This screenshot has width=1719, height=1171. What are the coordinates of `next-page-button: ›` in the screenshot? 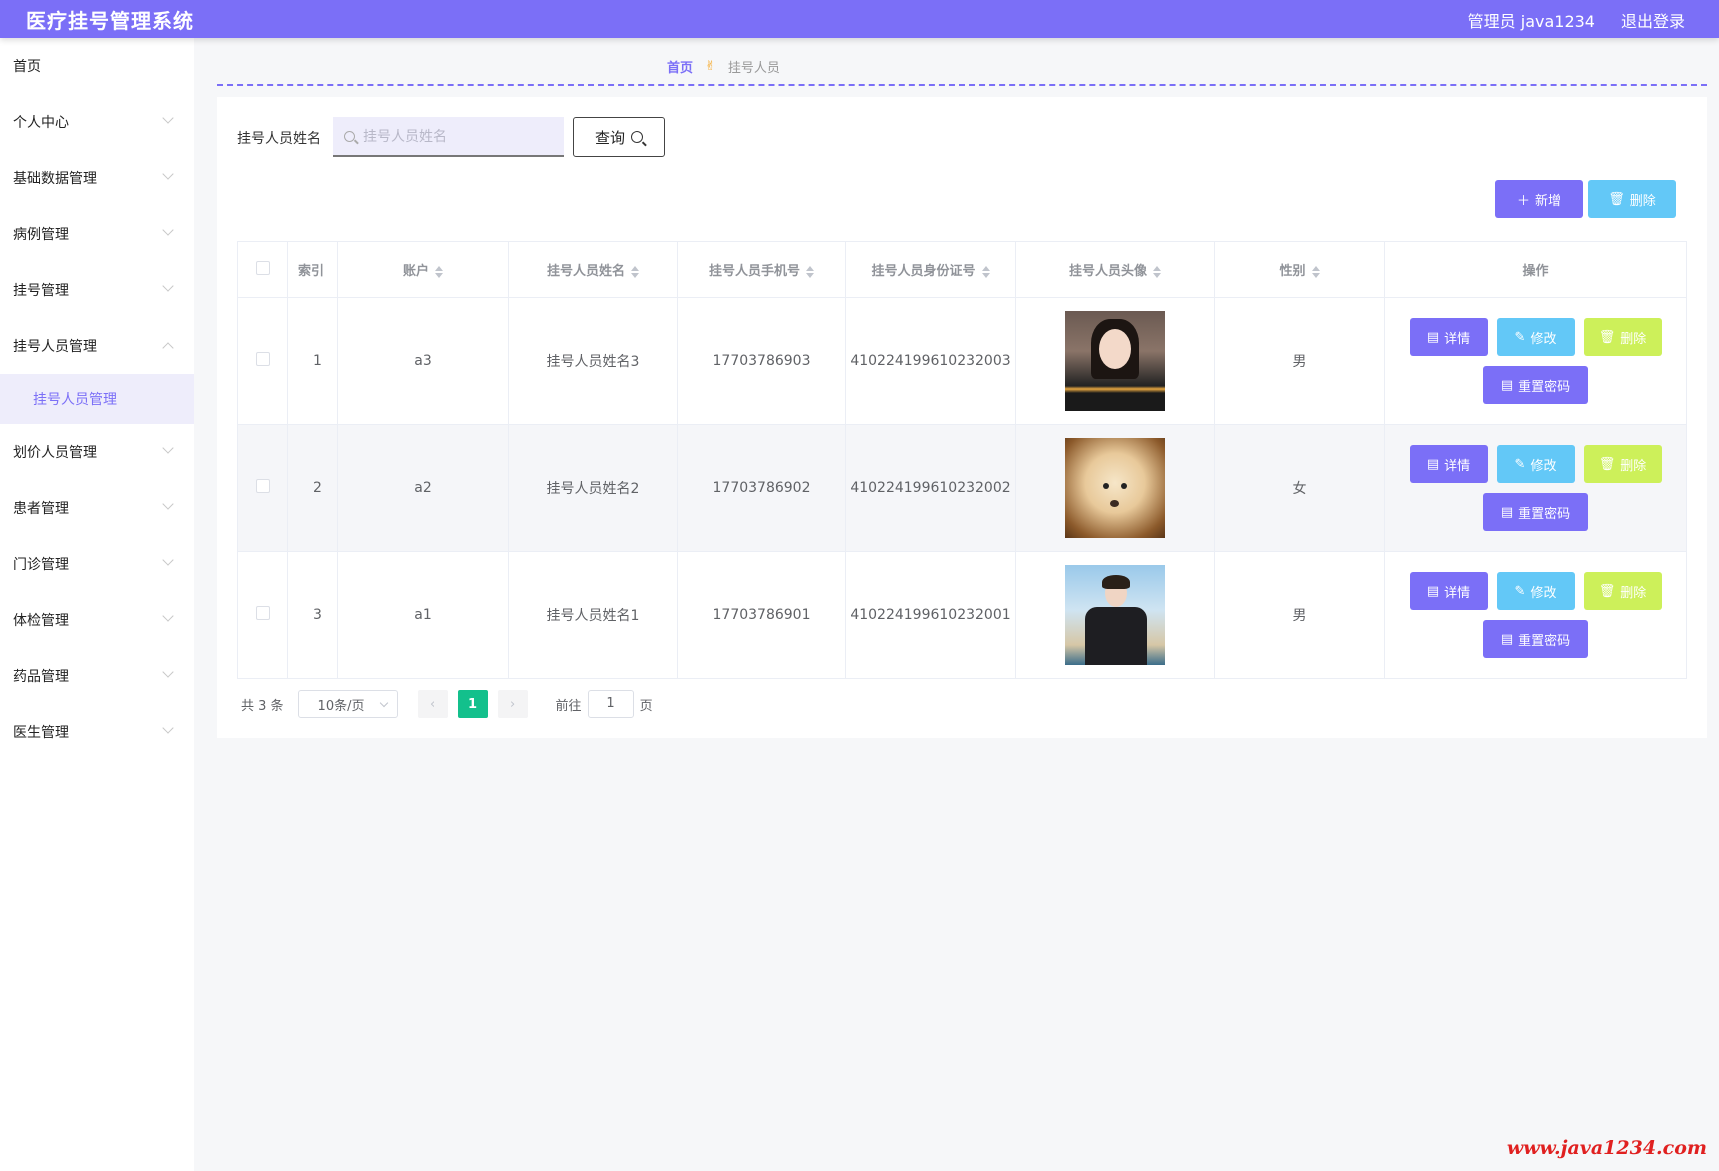 It's located at (512, 704).